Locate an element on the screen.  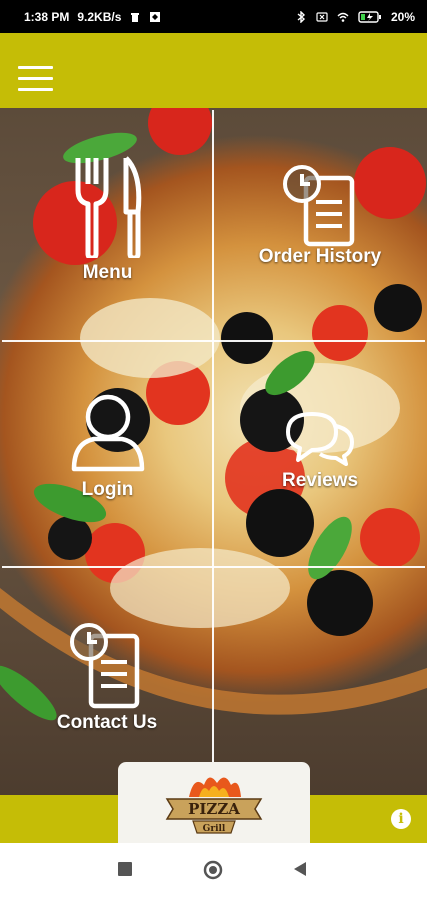
tile-reviews: Reviews is located at coordinates (320, 450).